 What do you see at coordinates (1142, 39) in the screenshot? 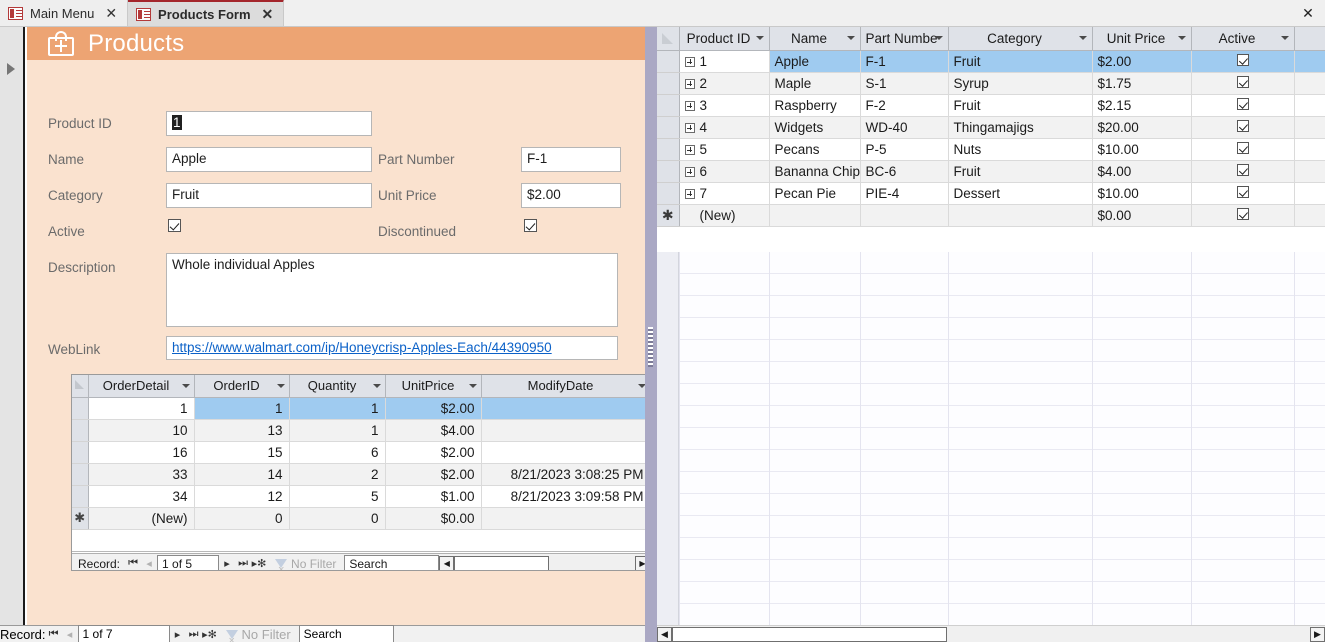
I see `column-header-unit-price: Unit Price` at bounding box center [1142, 39].